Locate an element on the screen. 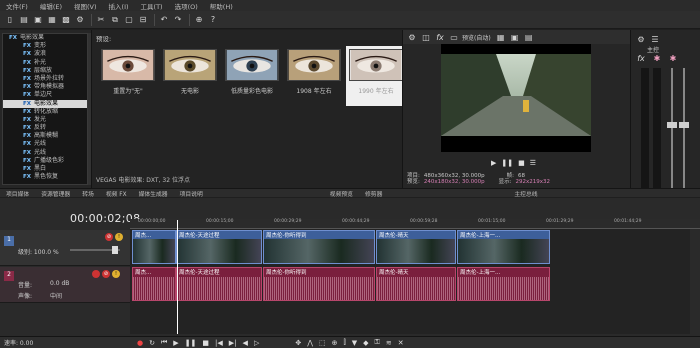  play-from-start-icon: ⏮ is located at coordinates (164, 342).